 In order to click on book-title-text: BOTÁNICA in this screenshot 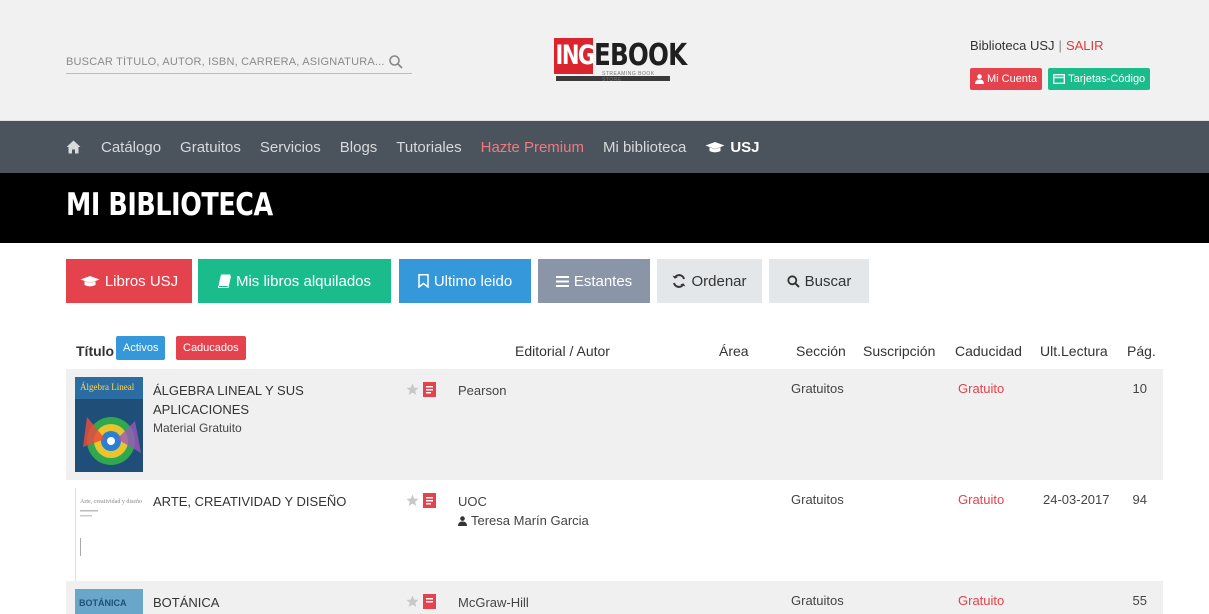, I will do `click(186, 602)`.